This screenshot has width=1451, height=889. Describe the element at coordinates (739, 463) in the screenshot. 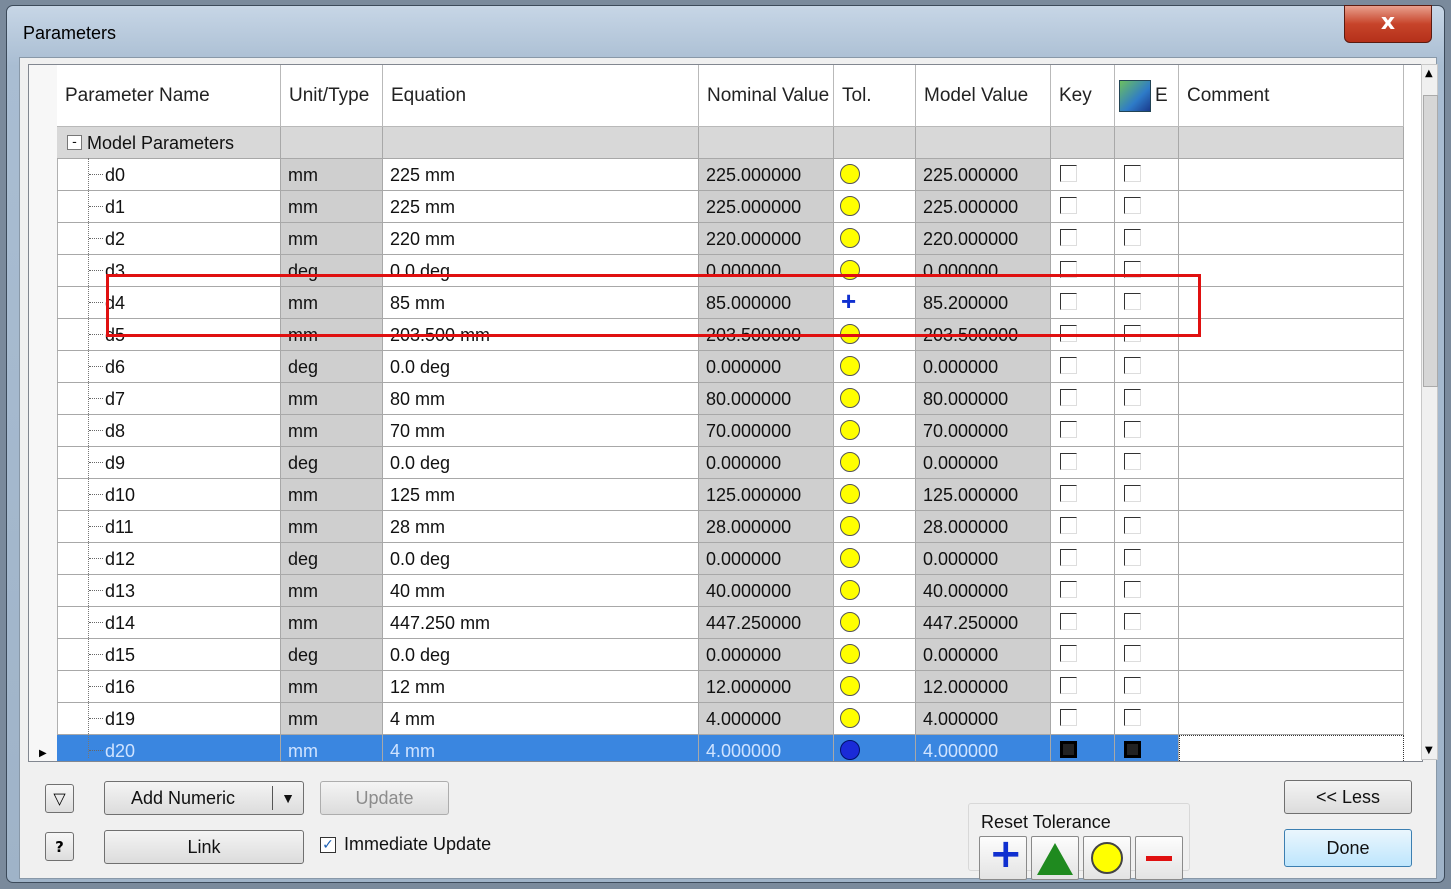

I see `table-row: d9 deg 0.0 deg 0.000000 0.000000` at that location.